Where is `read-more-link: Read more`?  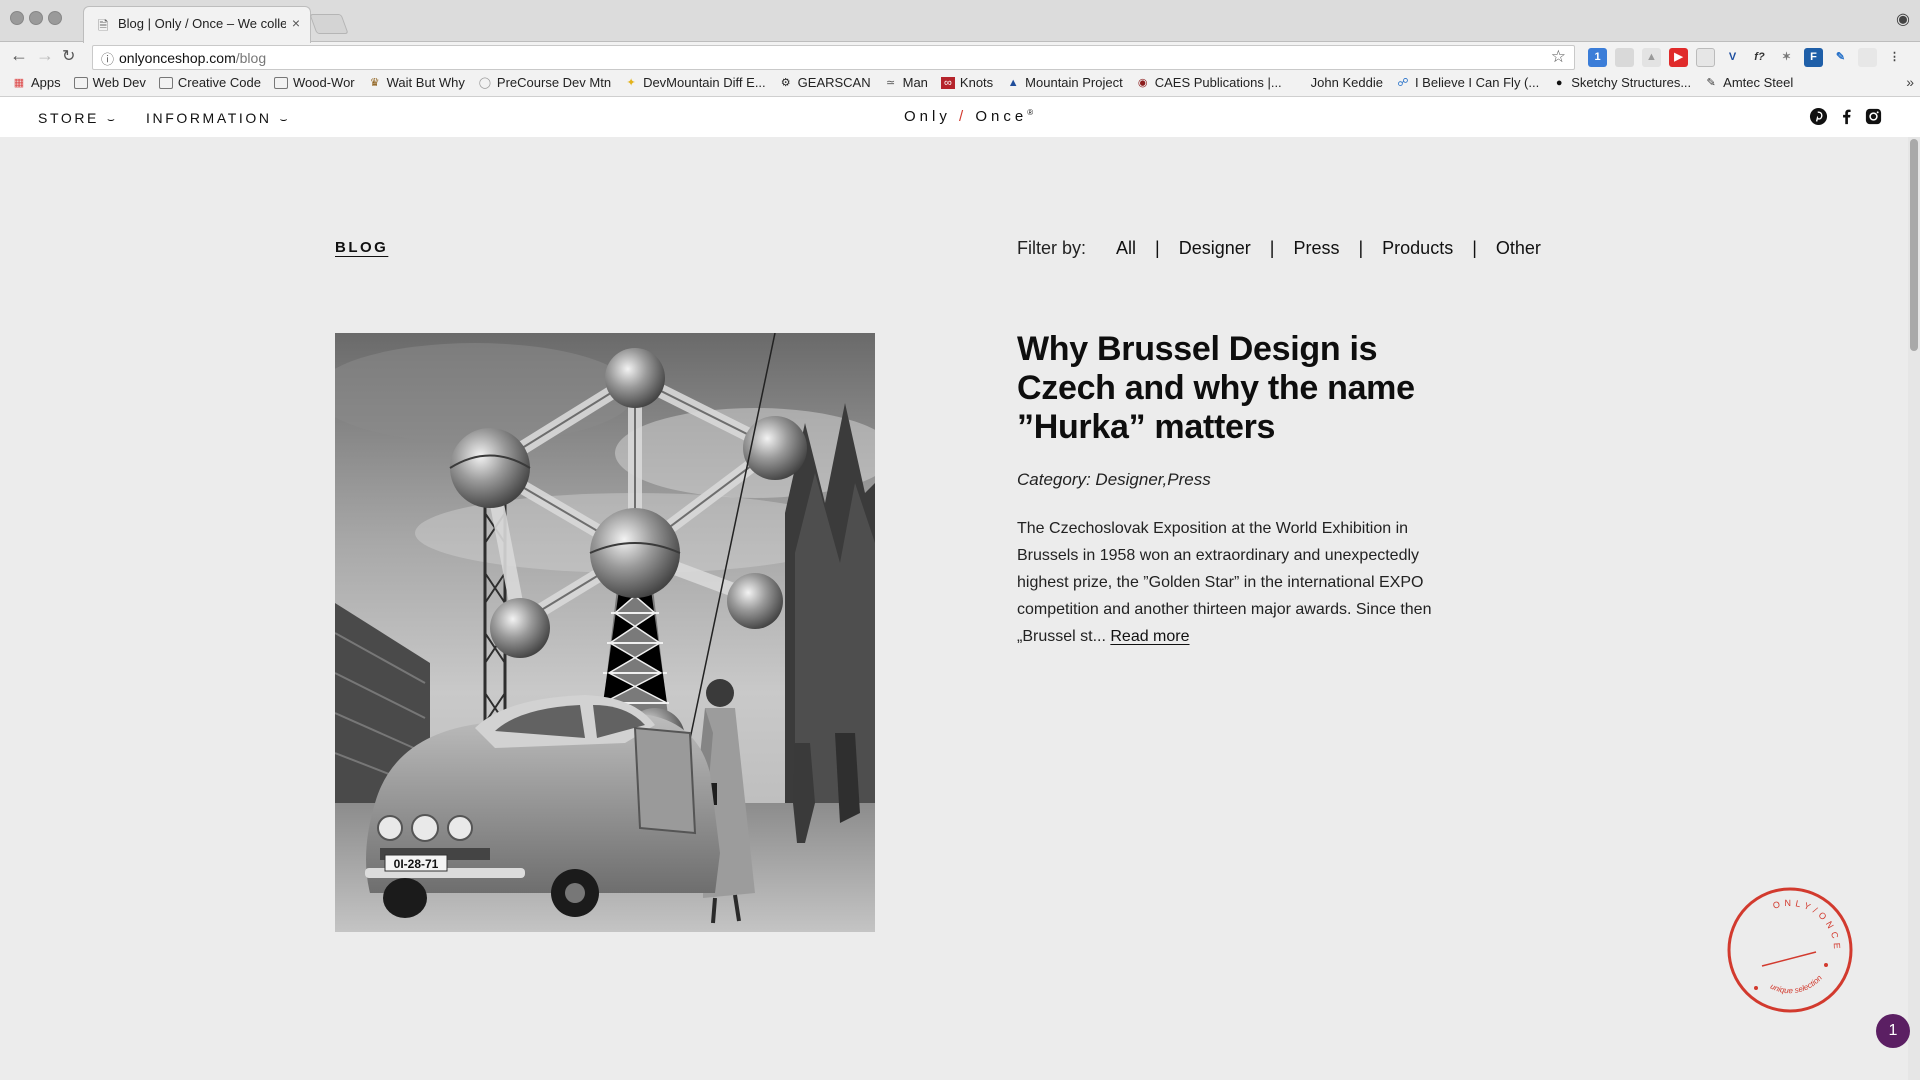 read-more-link: Read more is located at coordinates (1149, 636).